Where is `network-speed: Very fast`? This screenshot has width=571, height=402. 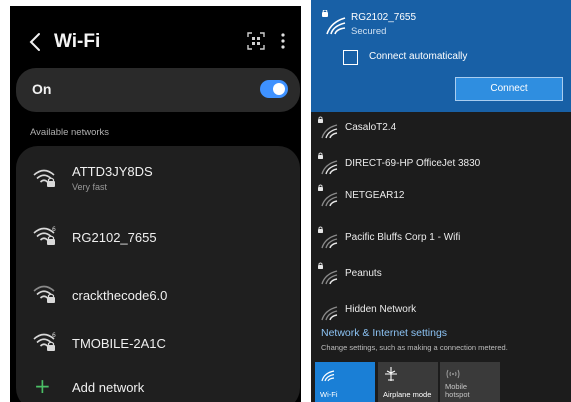 network-speed: Very fast is located at coordinates (90, 187).